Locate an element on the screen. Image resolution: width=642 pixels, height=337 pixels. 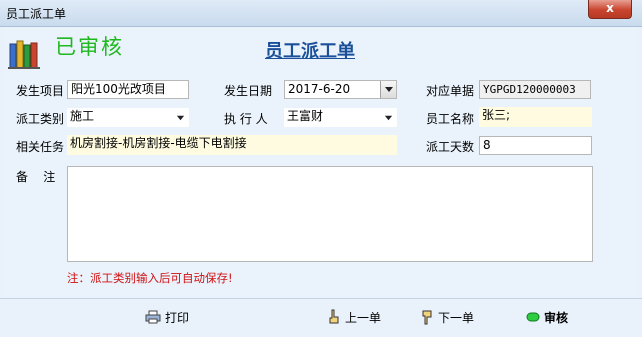
type-value: 施工 is located at coordinates (82, 116).